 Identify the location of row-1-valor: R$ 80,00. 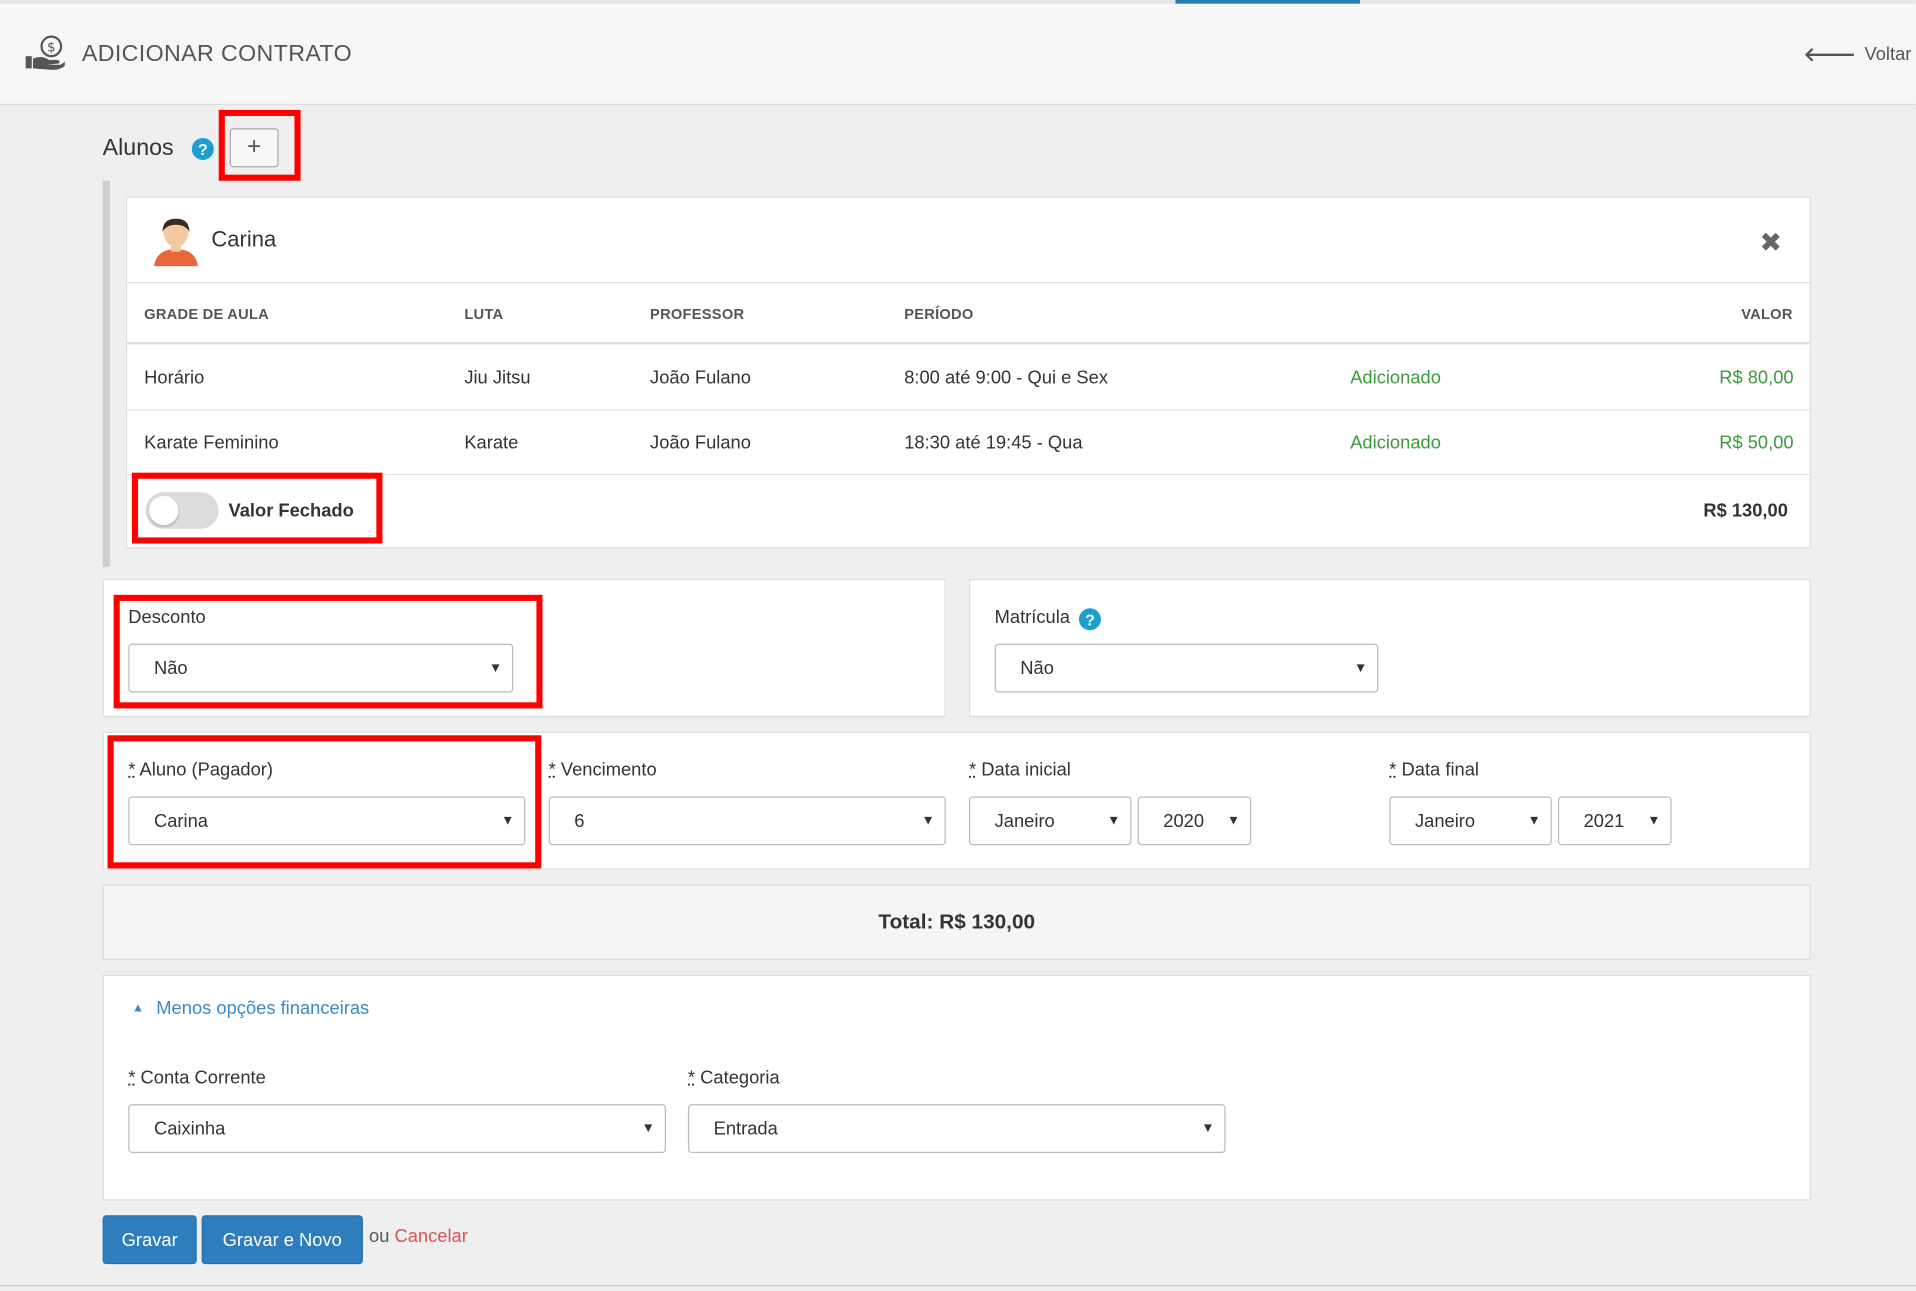
(1756, 378).